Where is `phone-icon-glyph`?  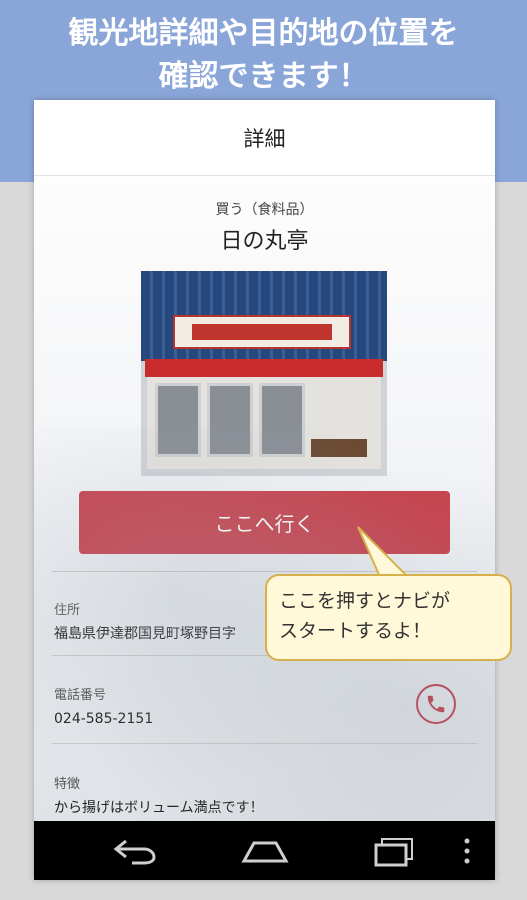 phone-icon-glyph is located at coordinates (436, 704).